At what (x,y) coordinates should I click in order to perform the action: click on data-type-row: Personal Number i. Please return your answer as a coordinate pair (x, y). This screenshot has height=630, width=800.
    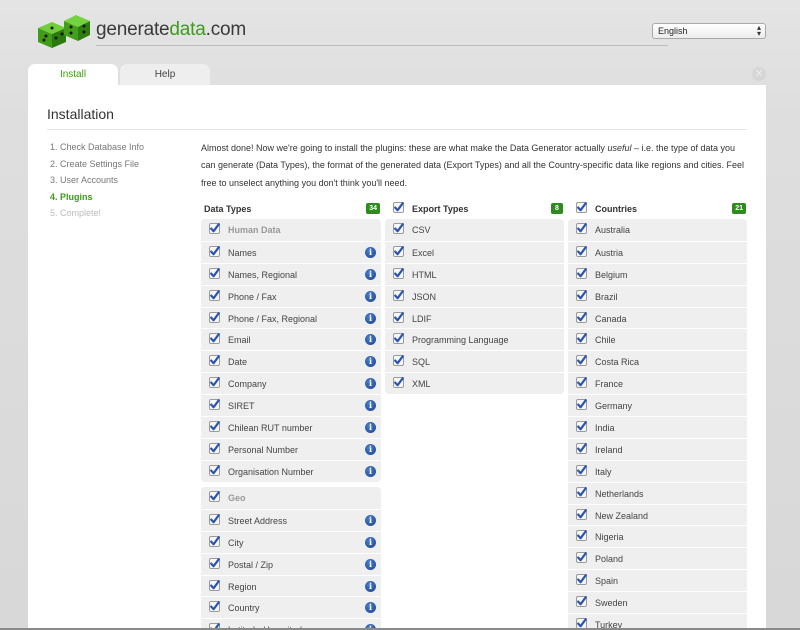
    Looking at the image, I should click on (291, 448).